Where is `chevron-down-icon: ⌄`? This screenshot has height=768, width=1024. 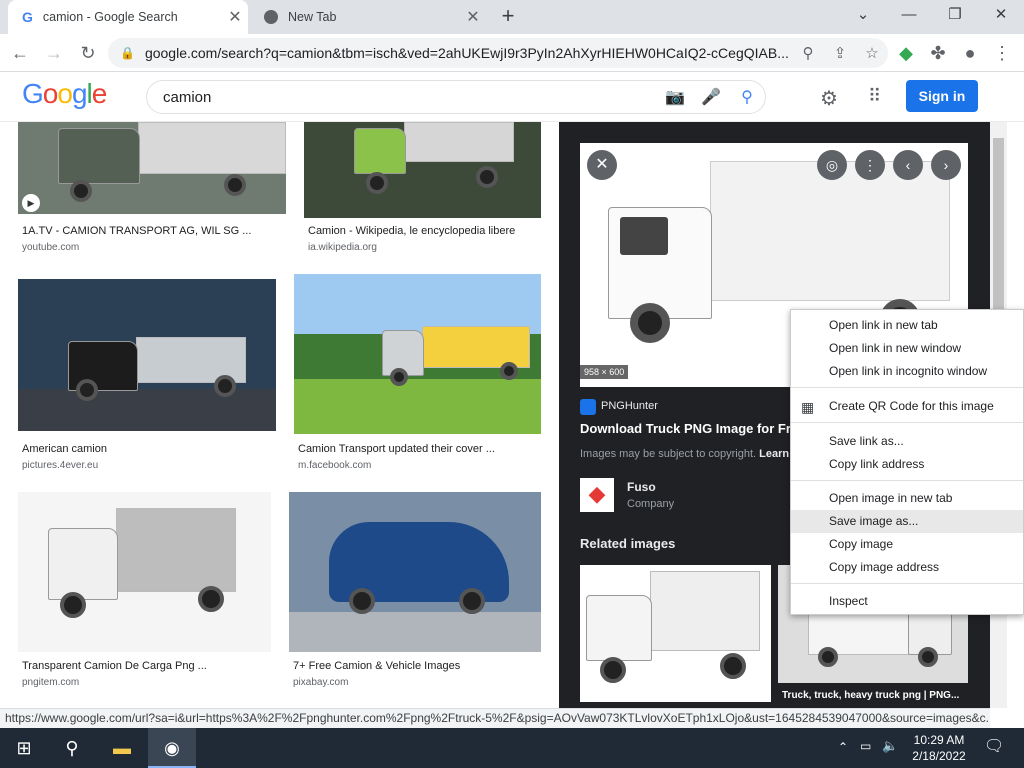
chevron-down-icon: ⌄ is located at coordinates (863, 15).